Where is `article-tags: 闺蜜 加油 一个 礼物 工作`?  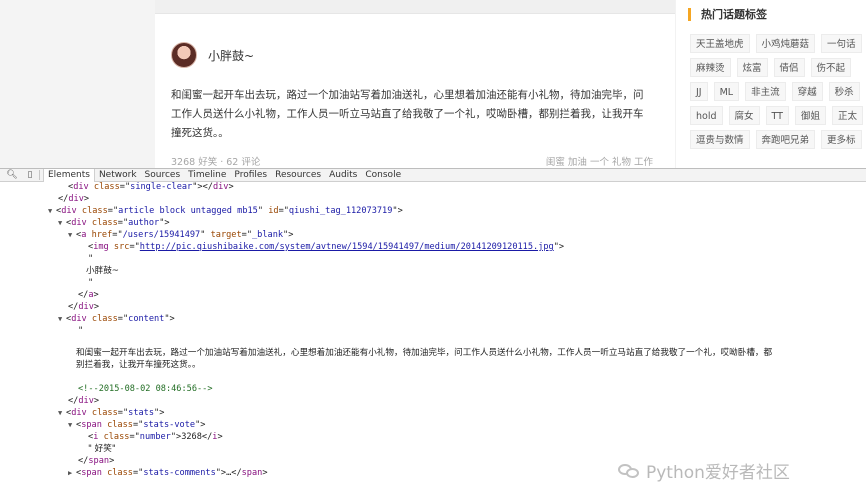
article-tags: 闺蜜 加油 一个 礼物 工作 is located at coordinates (599, 161).